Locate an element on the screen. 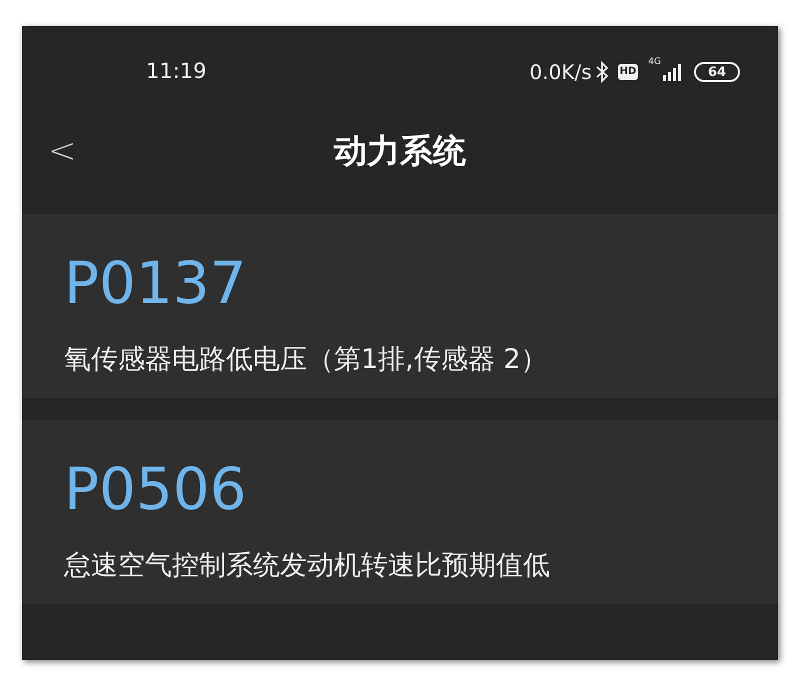 Image resolution: width=800 pixels, height=685 pixels. network-type: 4G is located at coordinates (654, 62).